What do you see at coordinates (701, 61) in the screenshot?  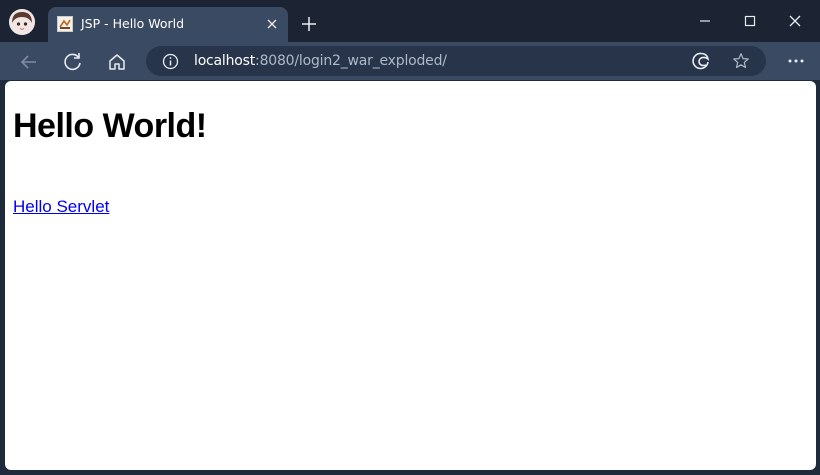 I see `edge-icon` at bounding box center [701, 61].